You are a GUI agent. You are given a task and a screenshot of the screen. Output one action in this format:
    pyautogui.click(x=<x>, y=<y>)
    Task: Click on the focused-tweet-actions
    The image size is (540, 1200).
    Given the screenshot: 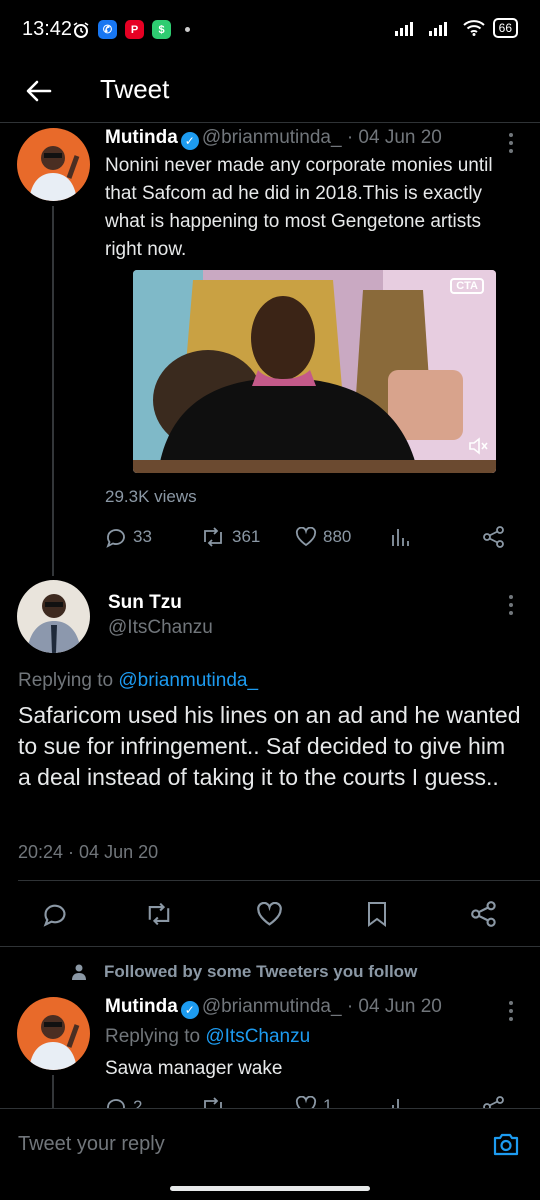 What is the action you would take?
    pyautogui.click(x=270, y=914)
    